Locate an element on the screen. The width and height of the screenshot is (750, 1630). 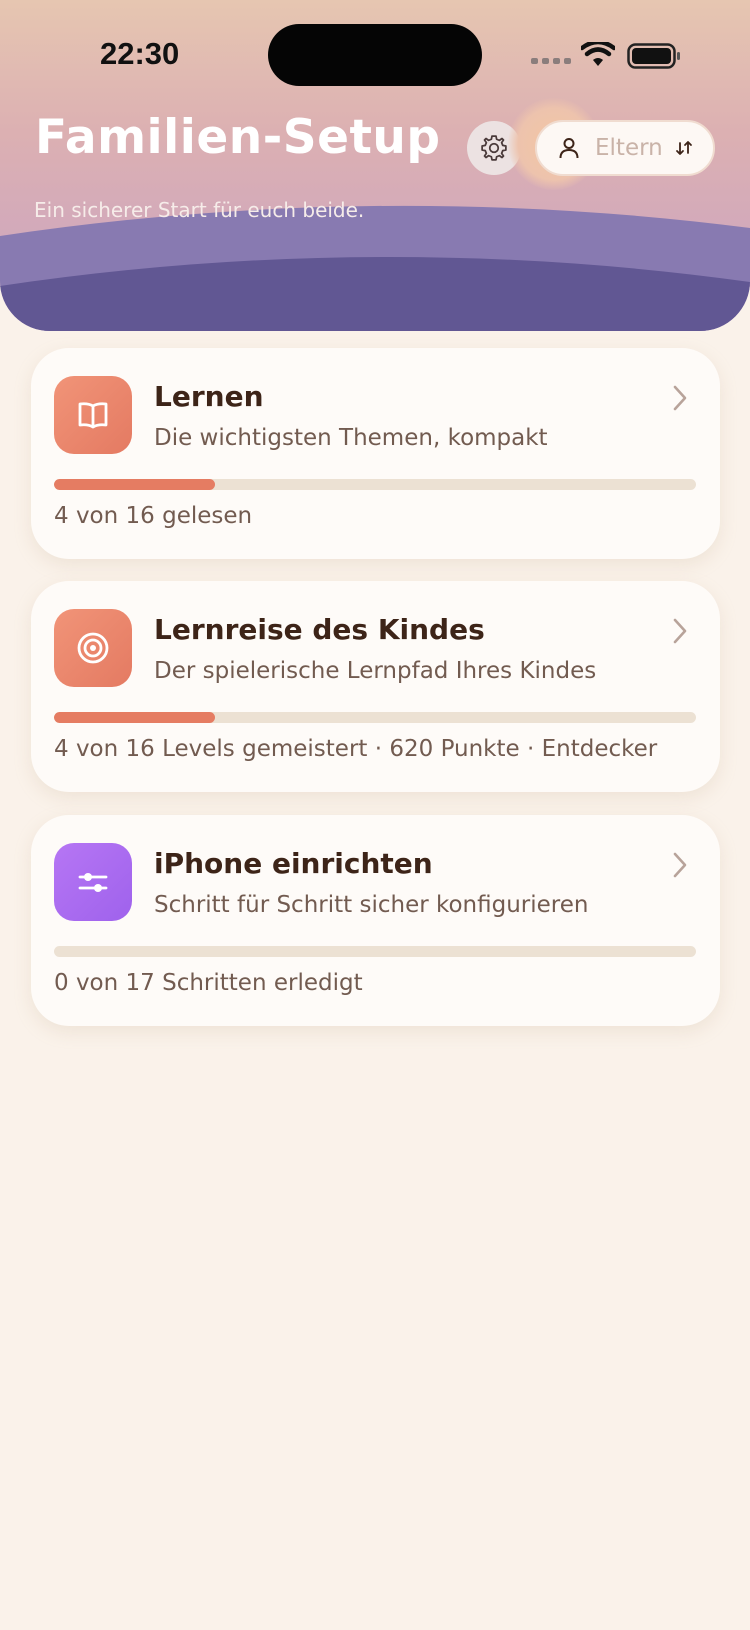
swap-arrows-icon is located at coordinates (684, 148).